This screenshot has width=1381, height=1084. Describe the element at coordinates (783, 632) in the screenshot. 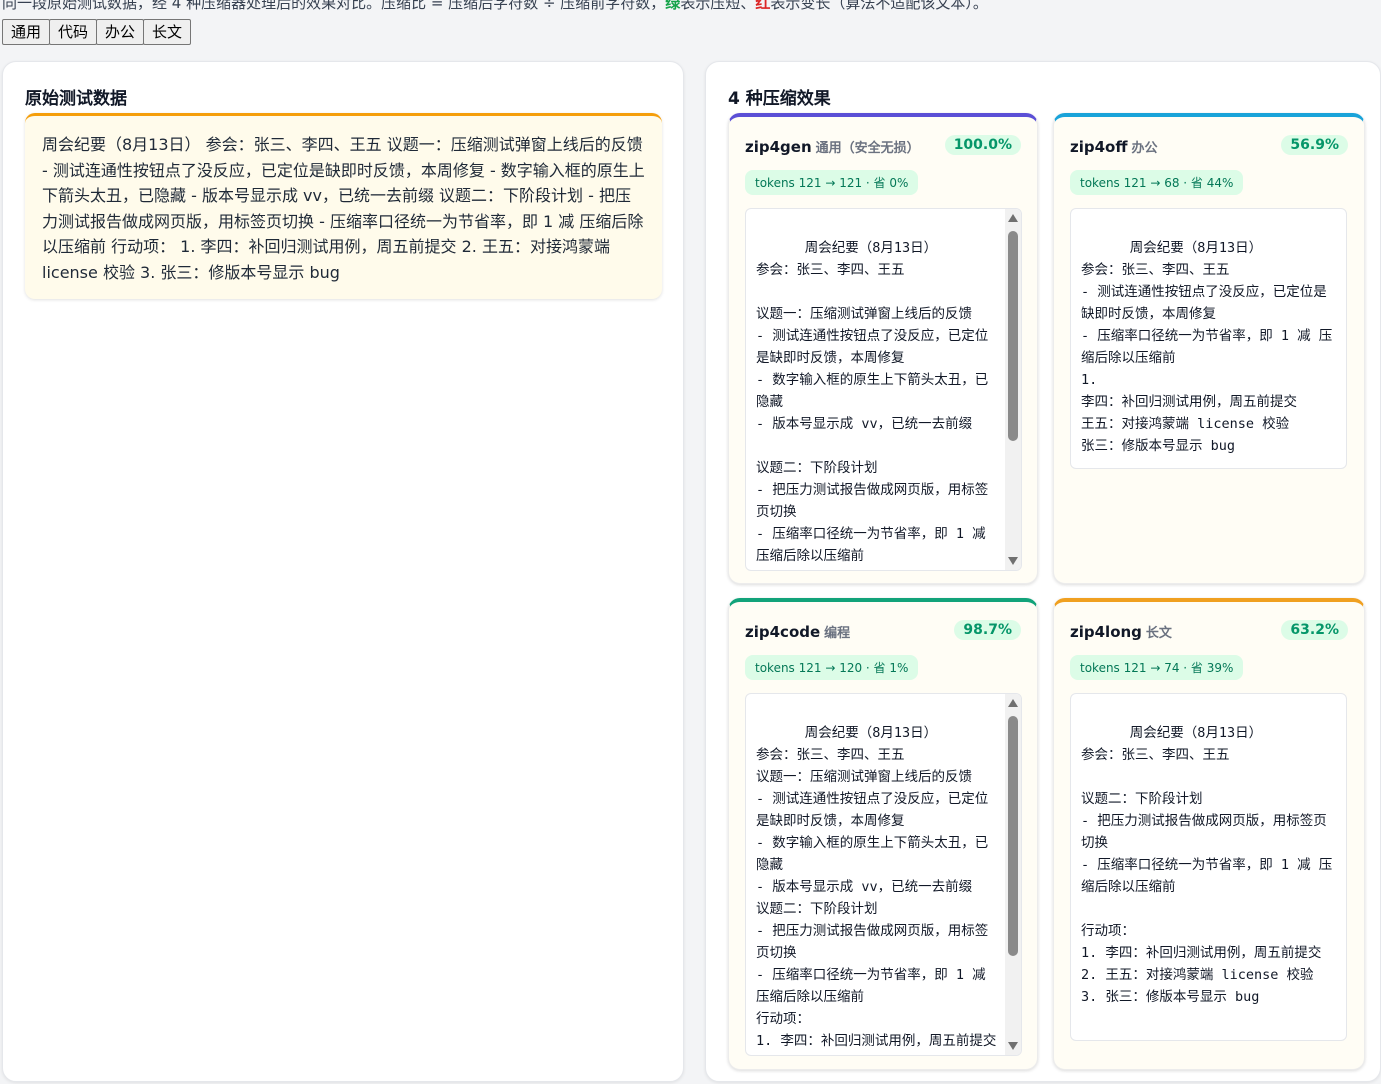

I see `compressor-name: zip4code` at that location.